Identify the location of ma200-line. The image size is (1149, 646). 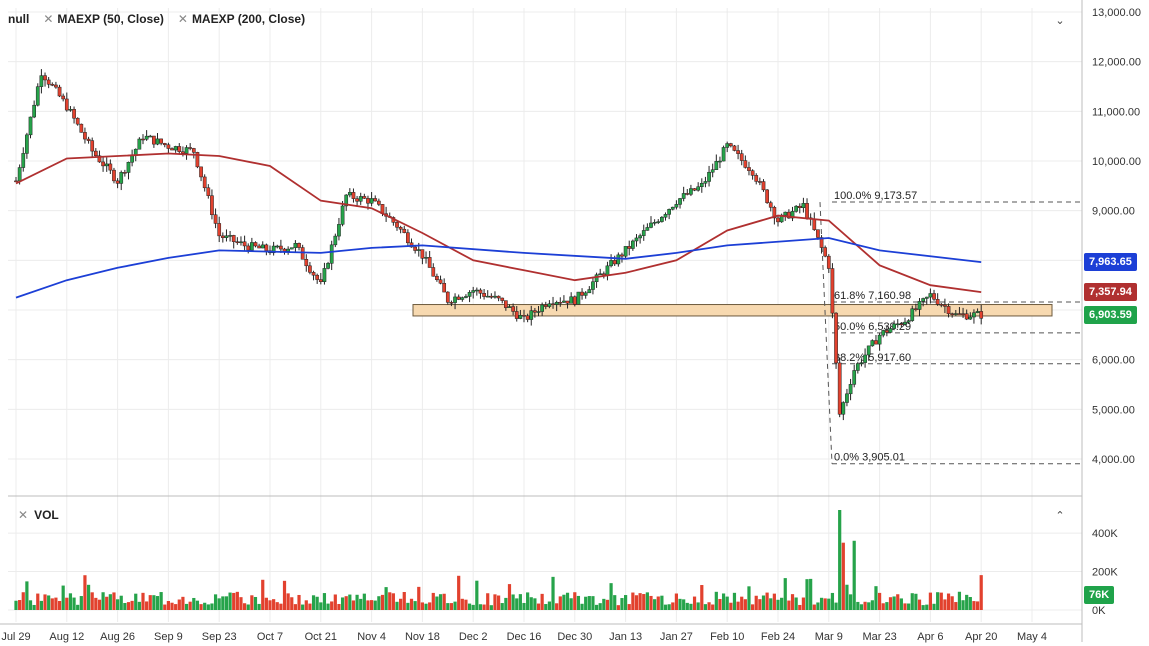
(498, 268).